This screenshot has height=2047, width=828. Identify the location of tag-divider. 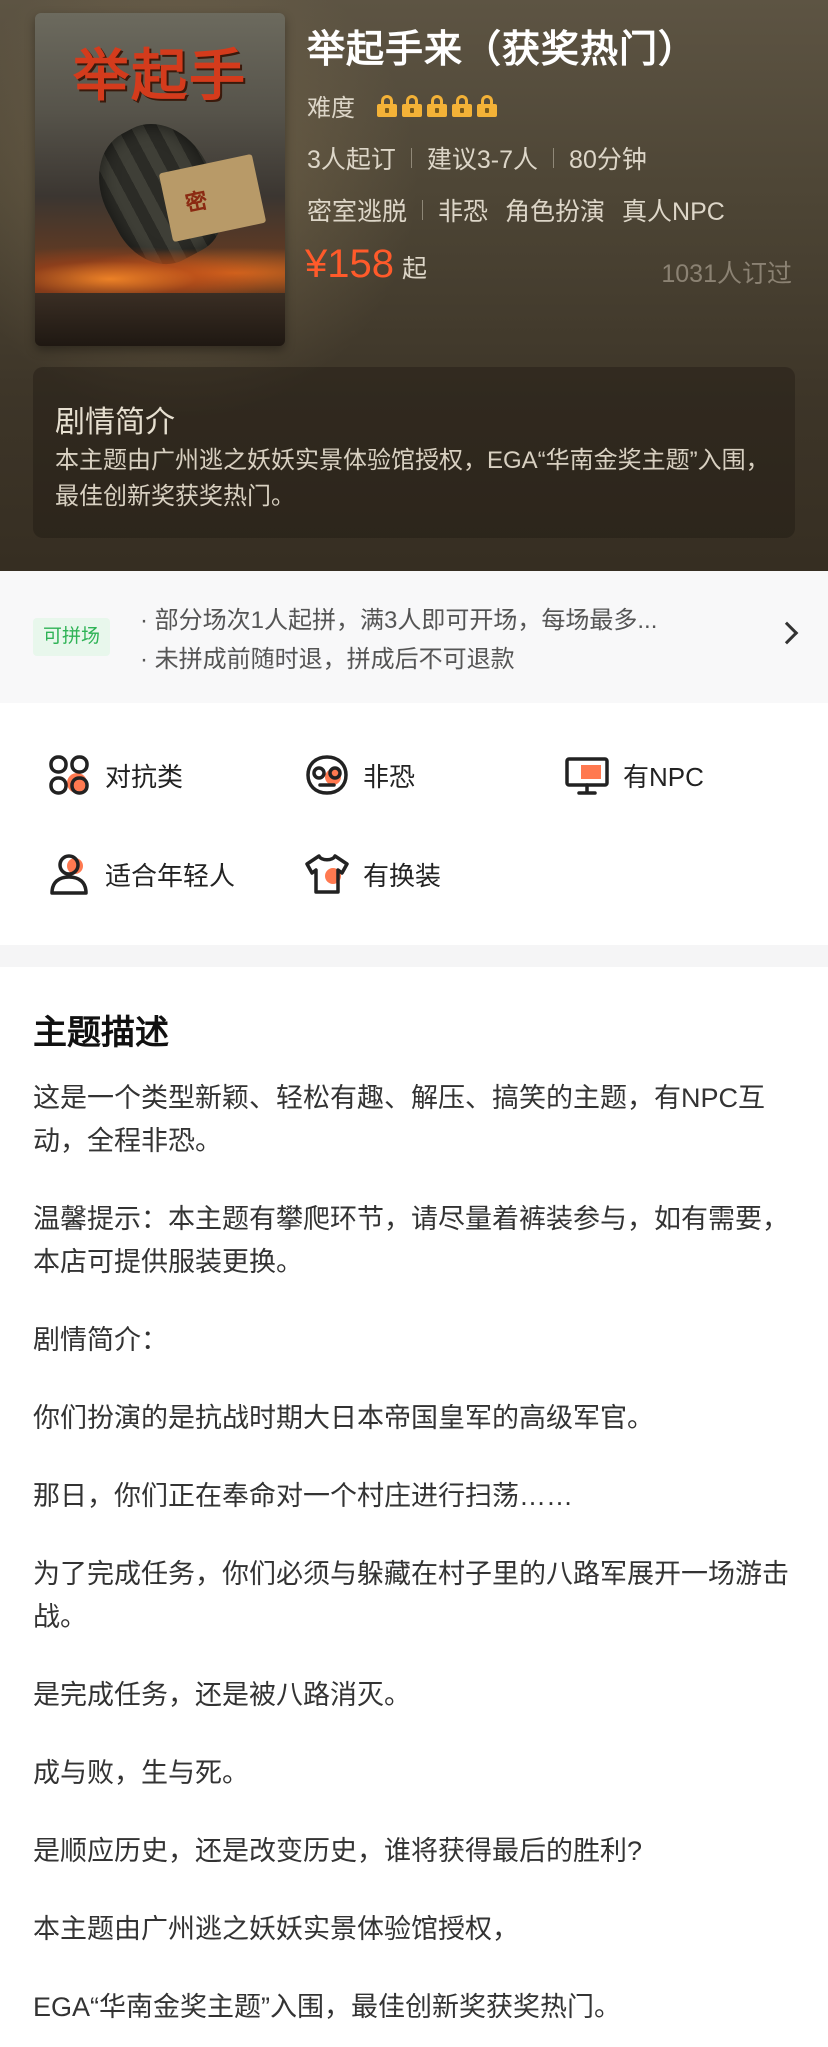
(423, 210).